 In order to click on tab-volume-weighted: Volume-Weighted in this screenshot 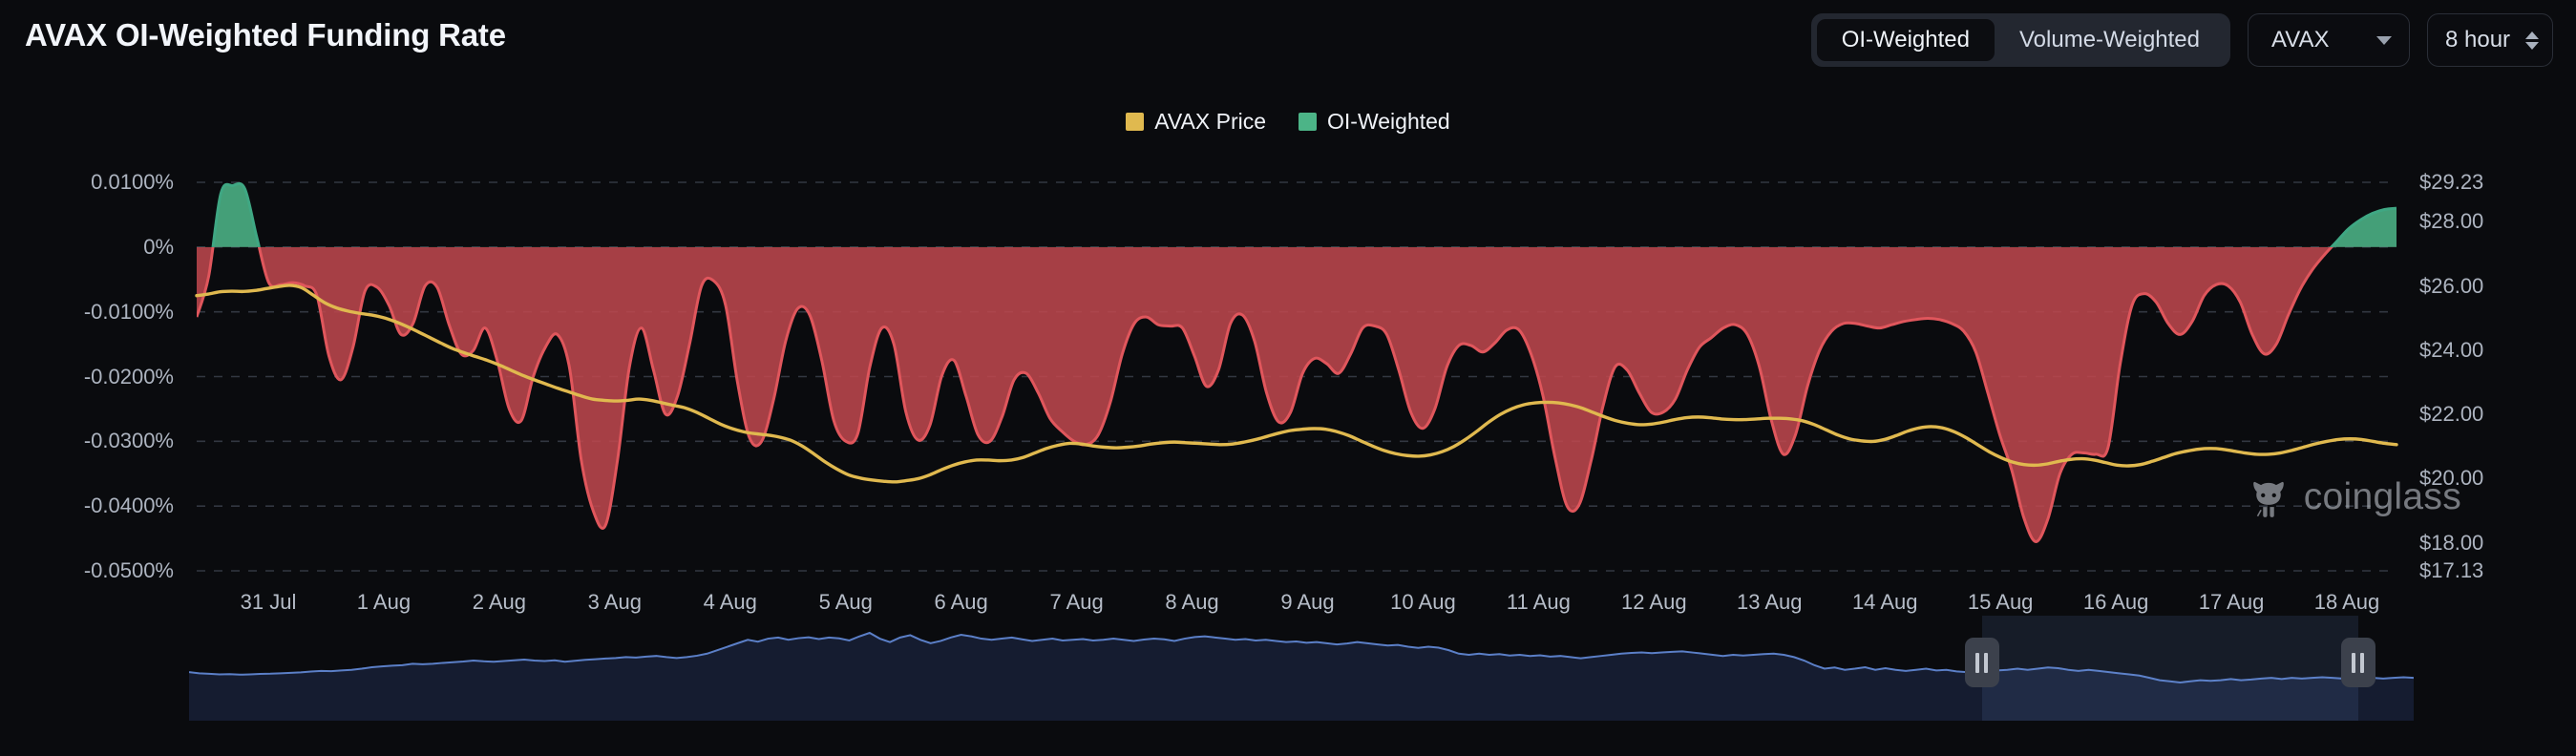, I will do `click(2110, 40)`.